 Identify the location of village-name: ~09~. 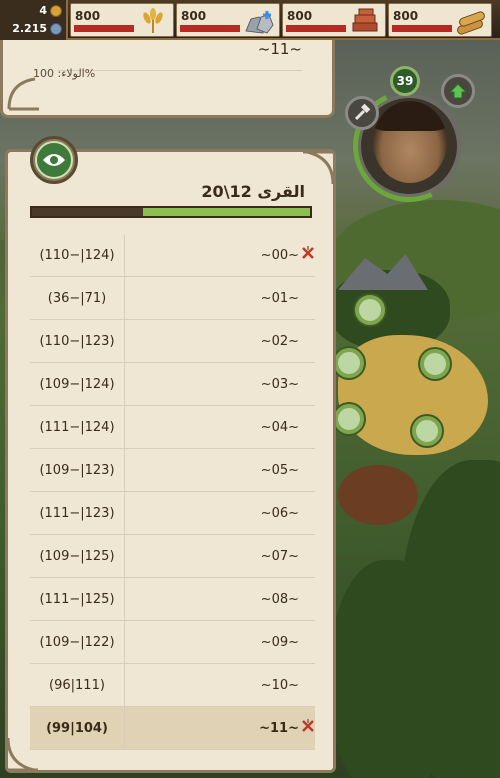
(279, 642).